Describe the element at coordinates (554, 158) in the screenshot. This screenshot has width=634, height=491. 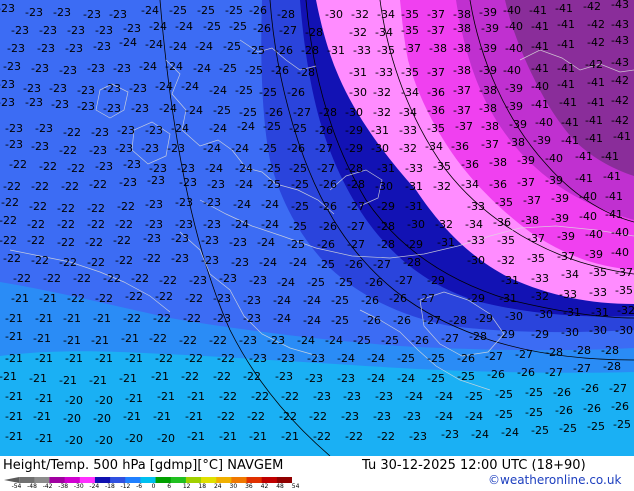
I see `temp-label: -40` at that location.